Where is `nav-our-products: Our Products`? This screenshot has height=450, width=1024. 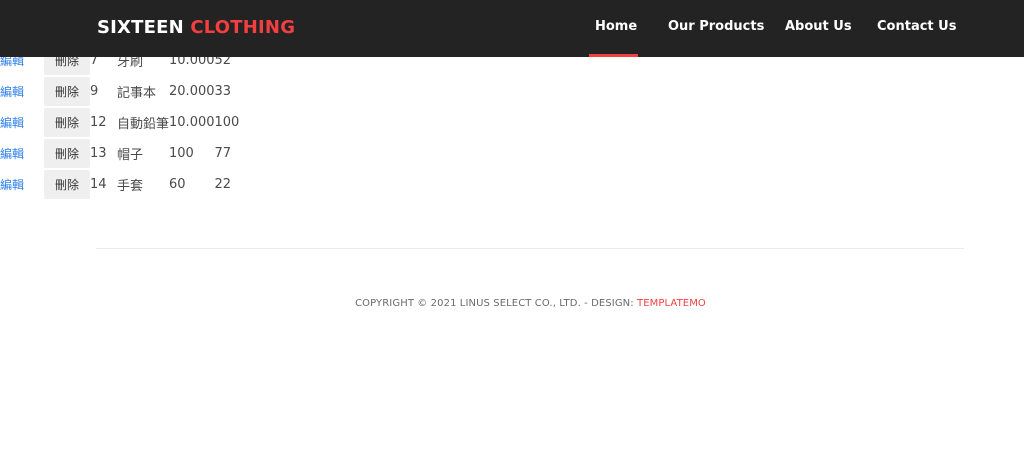 nav-our-products: Our Products is located at coordinates (716, 27).